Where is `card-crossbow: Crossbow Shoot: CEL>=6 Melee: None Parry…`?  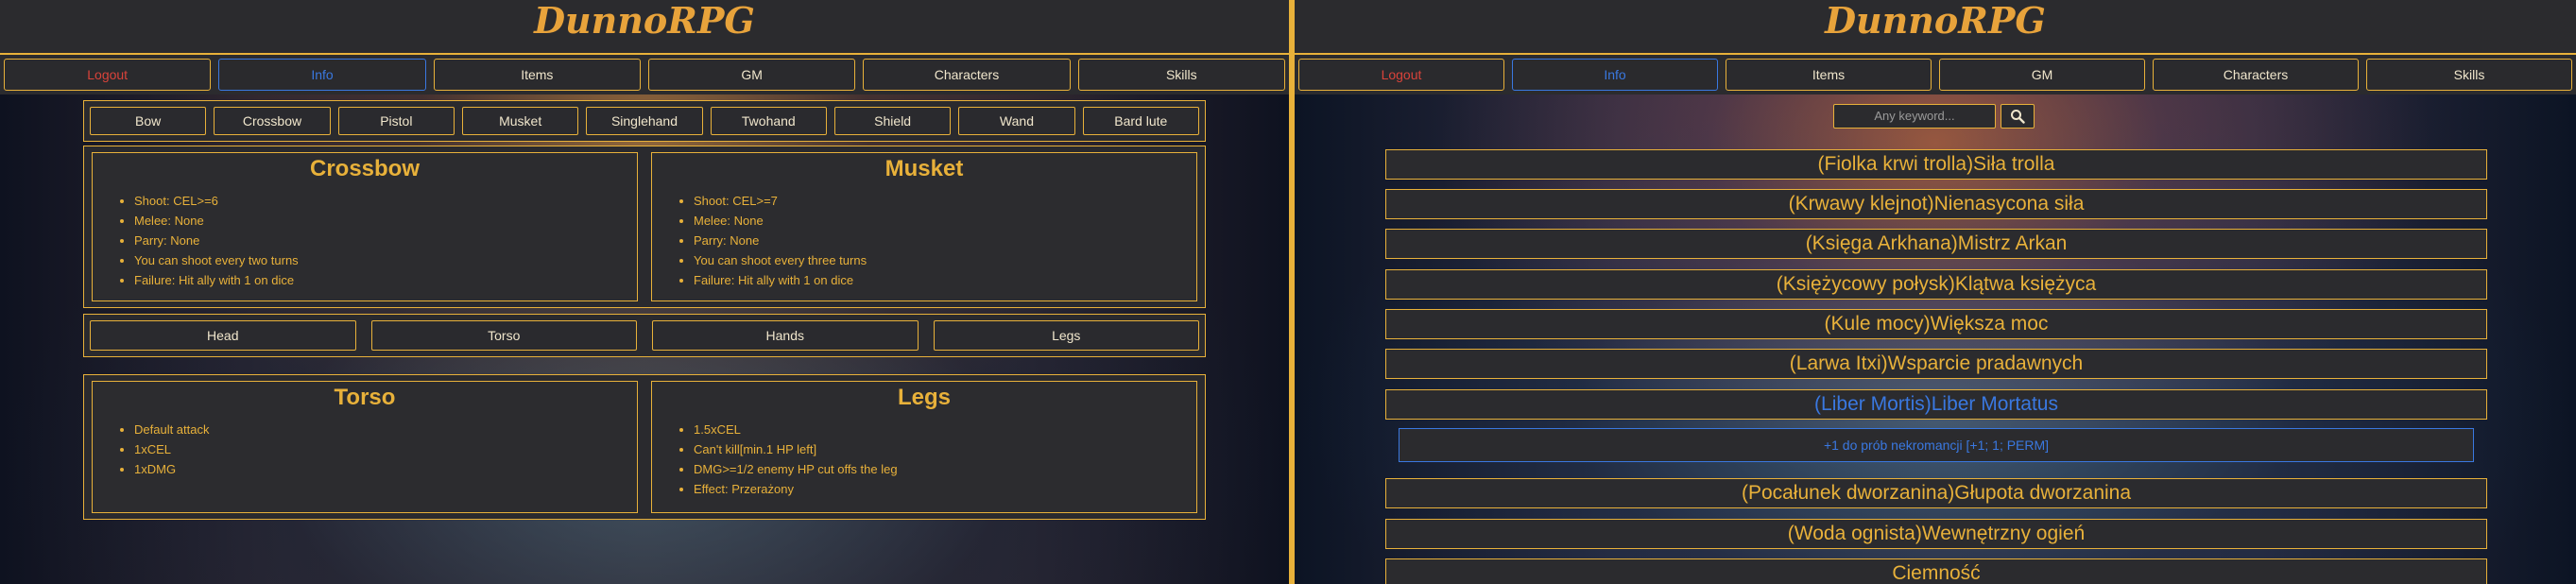 card-crossbow: Crossbow Shoot: CEL>=6 Melee: None Parry… is located at coordinates (365, 226).